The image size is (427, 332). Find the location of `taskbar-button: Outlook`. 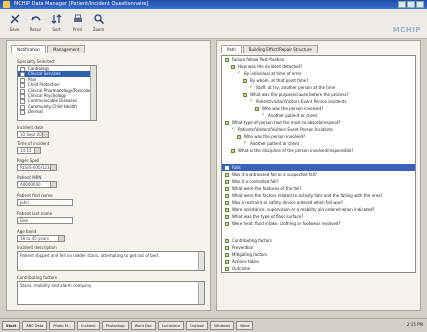

taskbar-button: Outlook is located at coordinates (197, 325).